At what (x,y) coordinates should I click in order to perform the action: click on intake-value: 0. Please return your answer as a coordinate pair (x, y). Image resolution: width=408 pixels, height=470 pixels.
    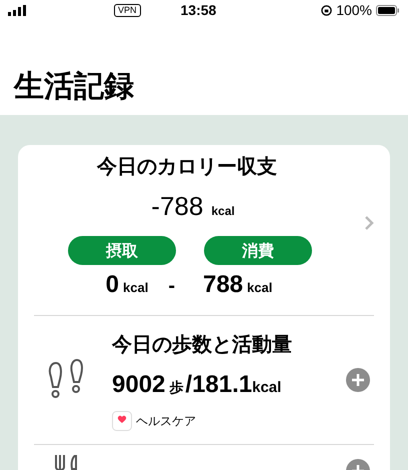
    Looking at the image, I should click on (112, 285).